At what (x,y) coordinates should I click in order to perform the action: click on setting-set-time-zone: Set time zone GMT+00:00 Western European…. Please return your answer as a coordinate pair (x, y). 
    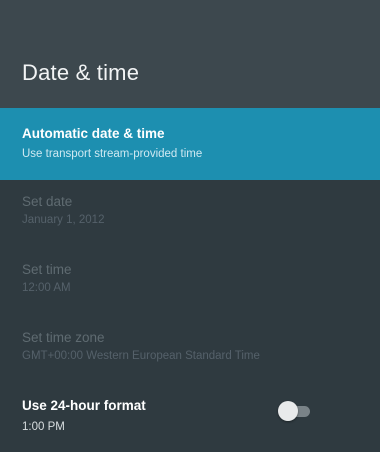
    Looking at the image, I should click on (190, 349).